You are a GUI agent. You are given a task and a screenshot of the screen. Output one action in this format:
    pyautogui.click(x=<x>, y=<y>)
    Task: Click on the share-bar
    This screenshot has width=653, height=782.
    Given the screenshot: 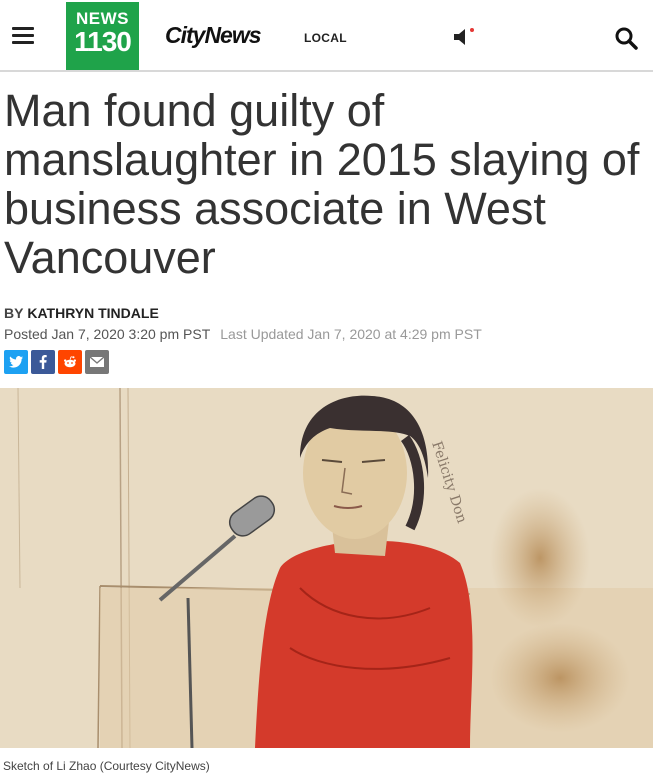 What is the action you would take?
    pyautogui.click(x=56, y=362)
    